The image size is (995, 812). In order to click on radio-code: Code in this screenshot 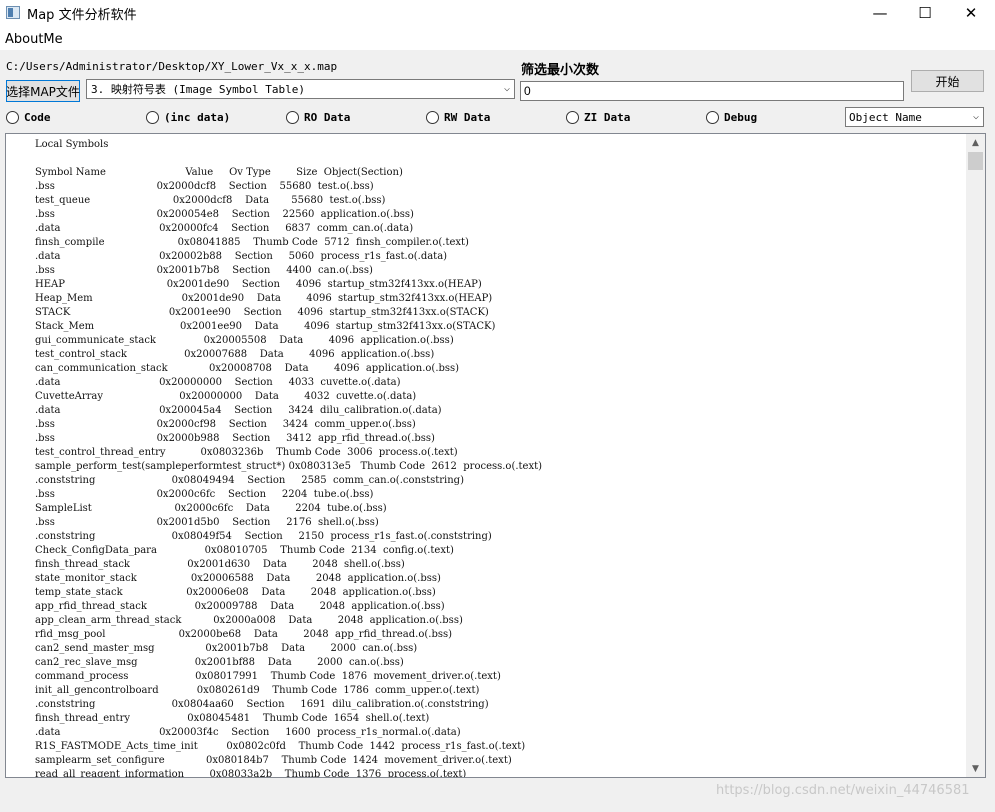, I will do `click(28, 117)`.